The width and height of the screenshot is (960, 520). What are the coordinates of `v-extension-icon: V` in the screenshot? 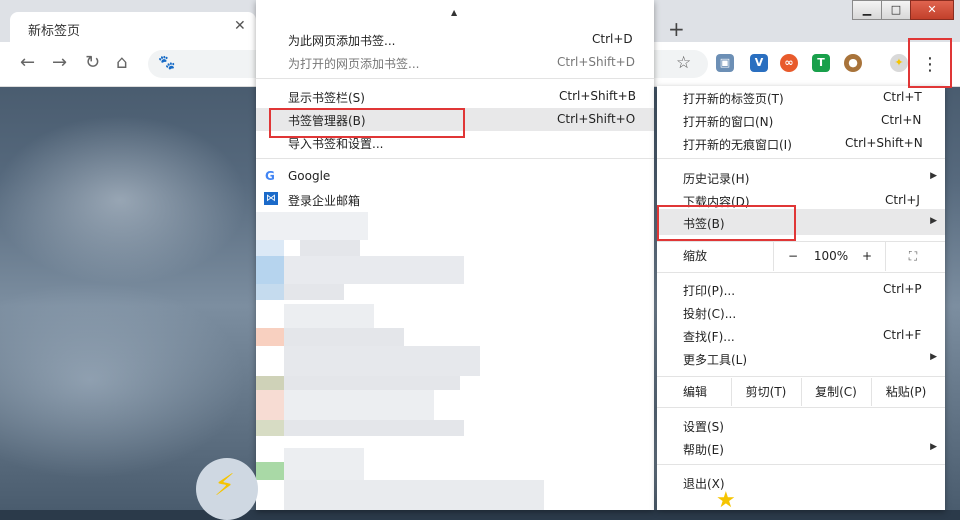 It's located at (759, 63).